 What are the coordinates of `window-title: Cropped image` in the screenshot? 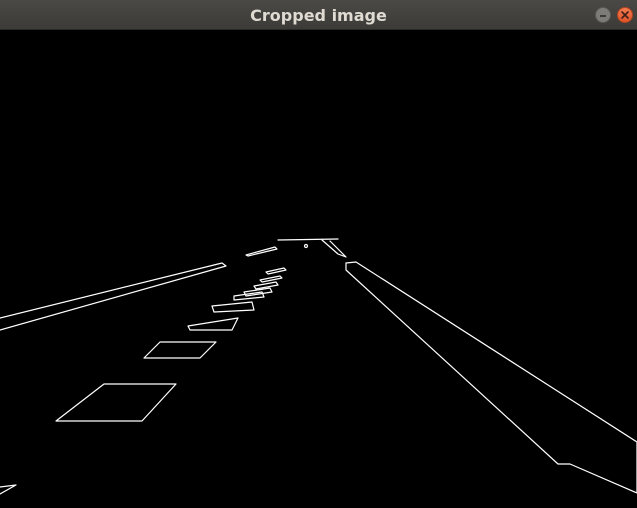 It's located at (318, 15).